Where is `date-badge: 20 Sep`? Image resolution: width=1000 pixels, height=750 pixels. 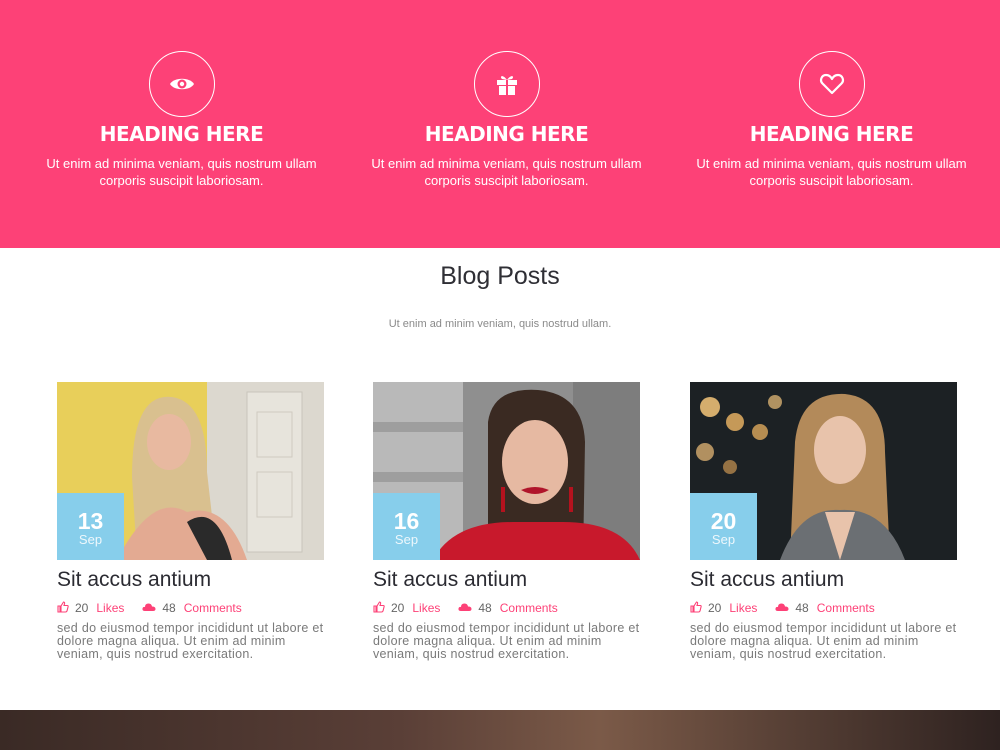 date-badge: 20 Sep is located at coordinates (723, 526).